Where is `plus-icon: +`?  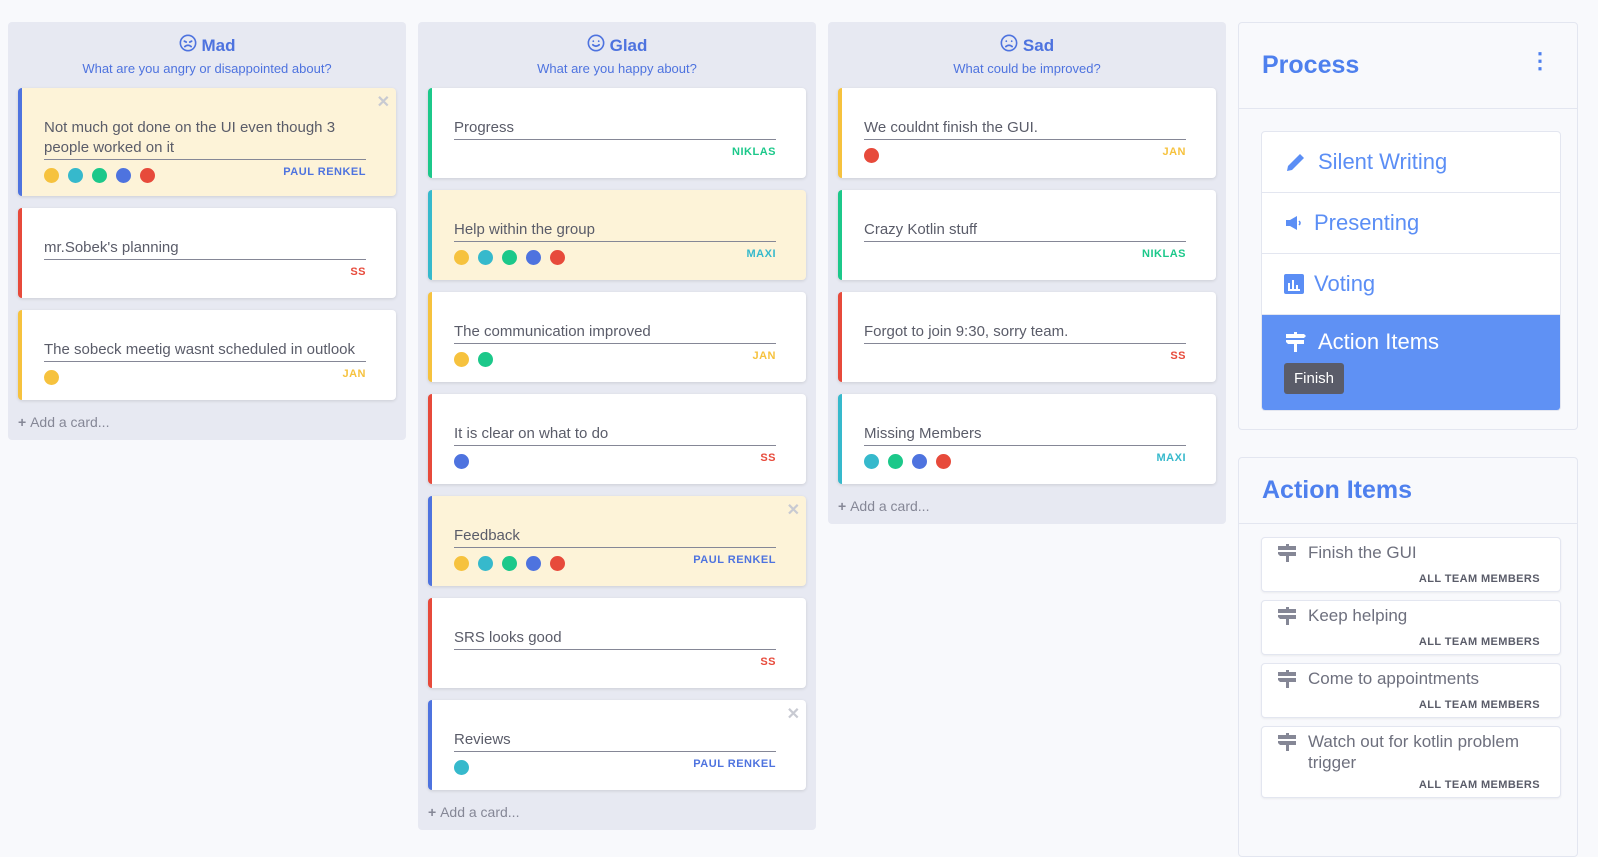
plus-icon: + is located at coordinates (24, 422).